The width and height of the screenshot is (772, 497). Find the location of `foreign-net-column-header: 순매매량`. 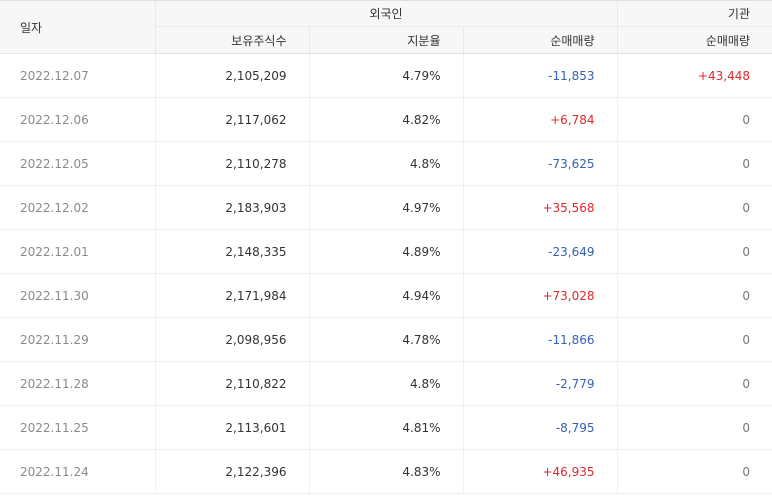

foreign-net-column-header: 순매매량 is located at coordinates (540, 40).